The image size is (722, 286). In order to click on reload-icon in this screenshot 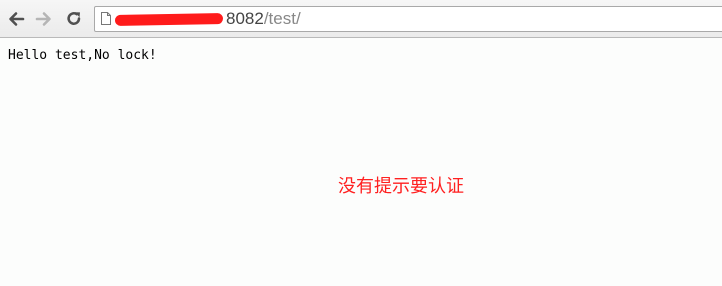, I will do `click(74, 19)`.